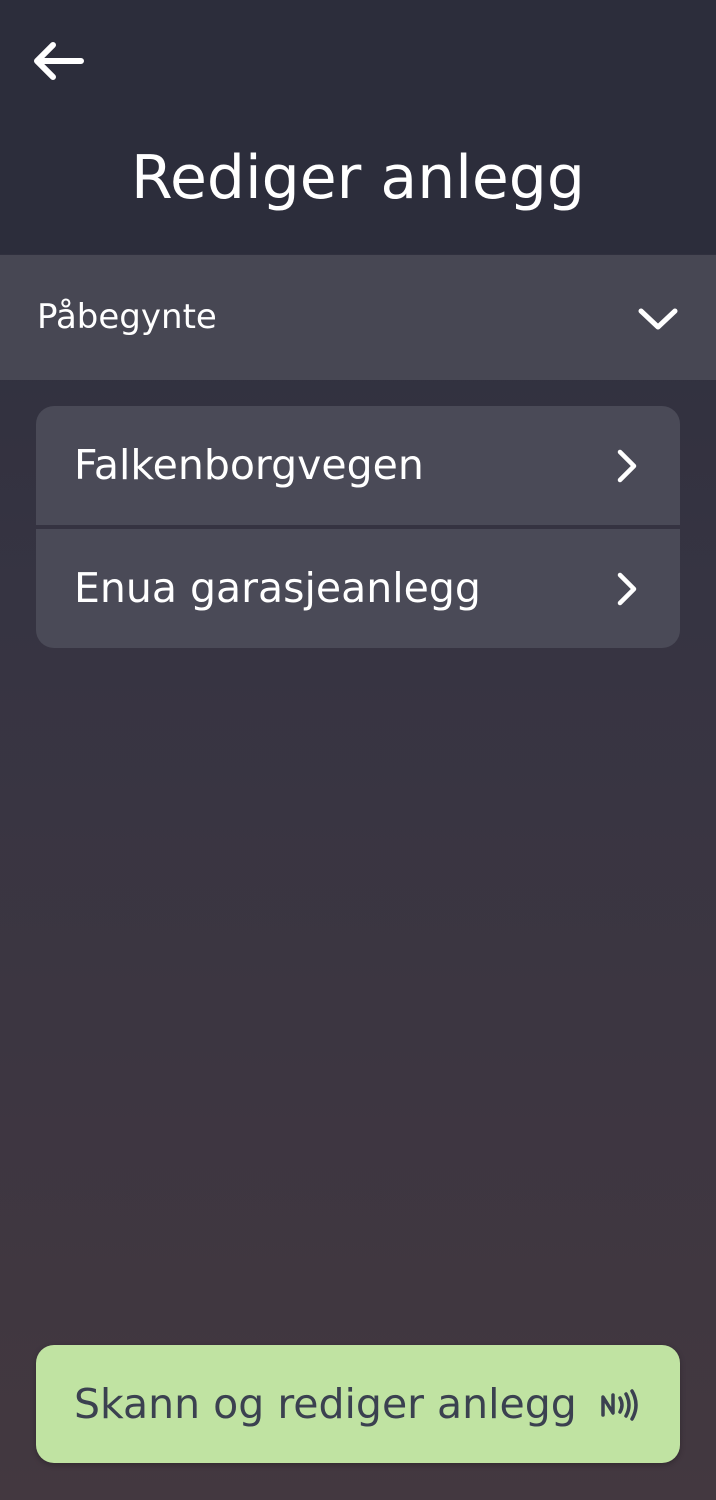 The width and height of the screenshot is (716, 1500). What do you see at coordinates (127, 317) in the screenshot?
I see `status-filter-label: Påbegynte` at bounding box center [127, 317].